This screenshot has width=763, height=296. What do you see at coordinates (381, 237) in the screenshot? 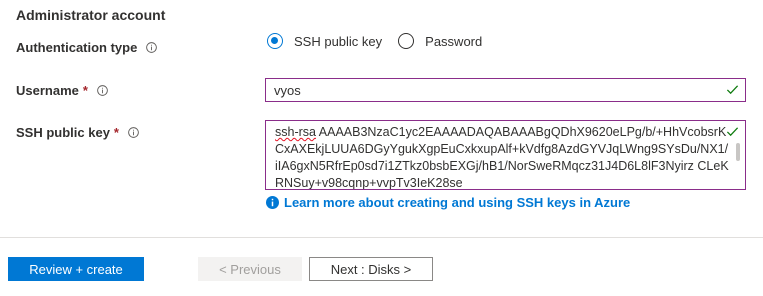
I see `footer-divider` at bounding box center [381, 237].